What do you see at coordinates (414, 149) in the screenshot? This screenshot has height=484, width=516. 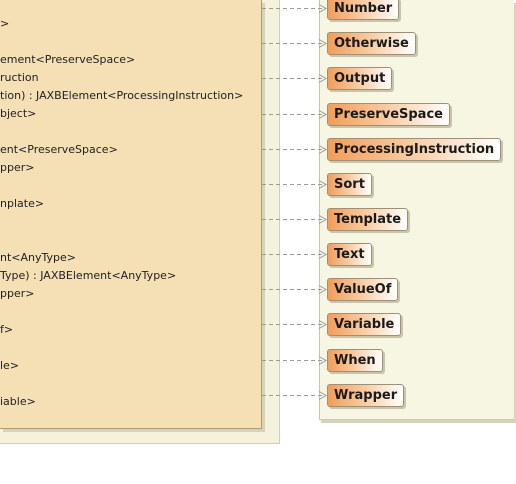 I see `class-node-processing-instruction: ProcessingInstruction` at bounding box center [414, 149].